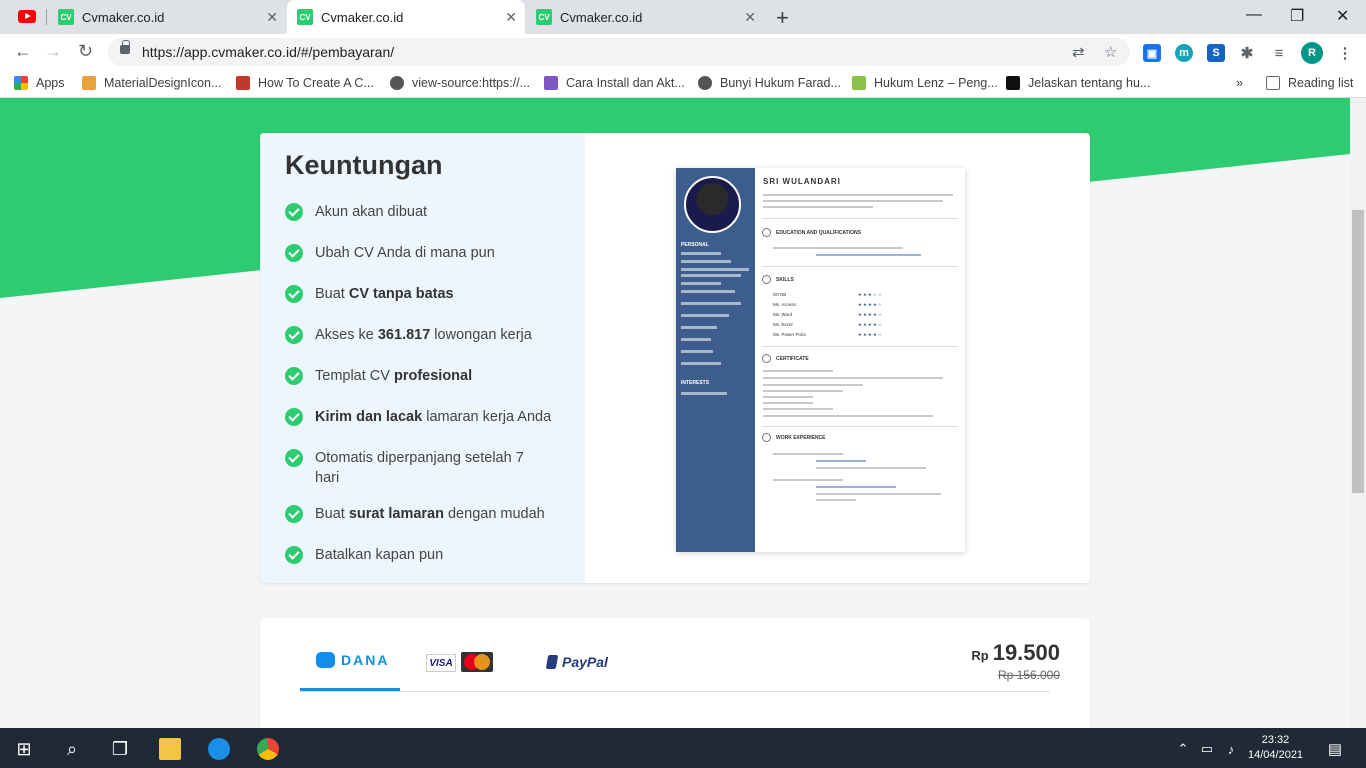 This screenshot has height=768, width=1366. I want to click on benefit-text: dengan mudah, so click(494, 514).